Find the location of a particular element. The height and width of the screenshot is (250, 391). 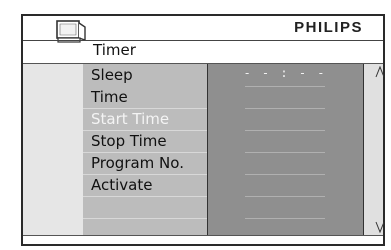

header-divider is located at coordinates (203, 40).